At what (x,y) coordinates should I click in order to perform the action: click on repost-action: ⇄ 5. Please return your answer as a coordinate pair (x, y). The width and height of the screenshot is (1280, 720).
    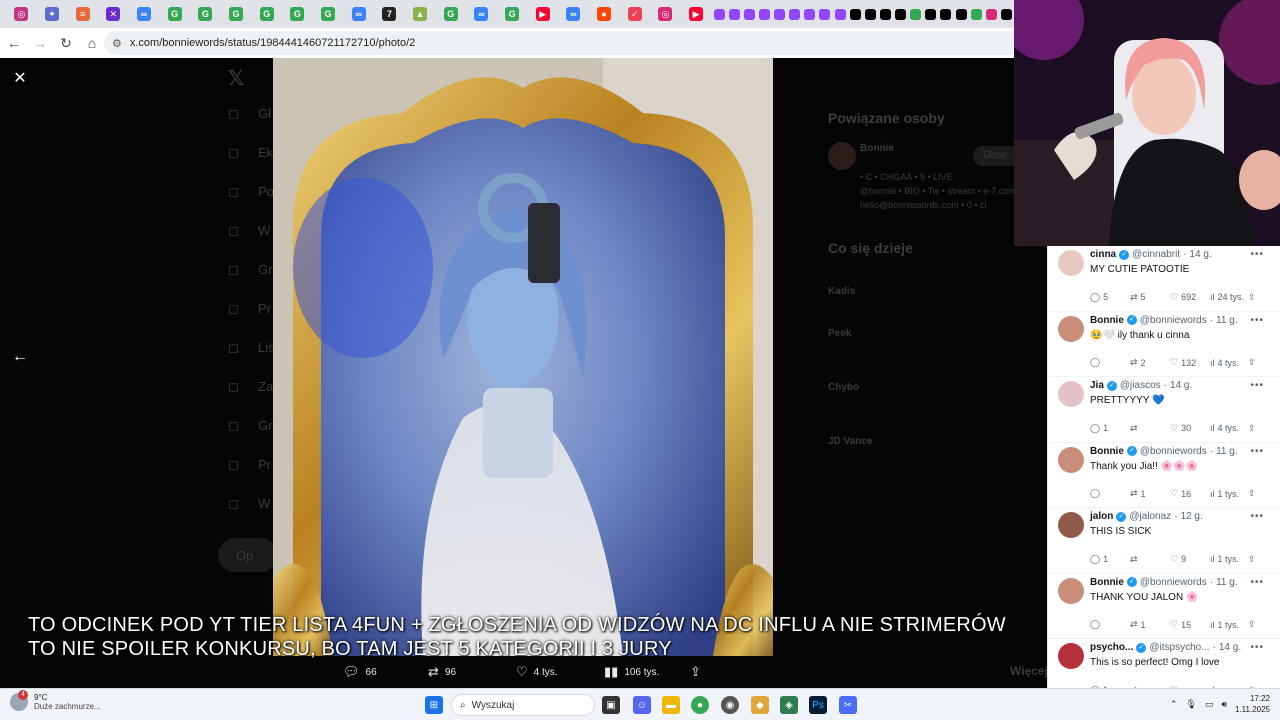
    Looking at the image, I should click on (1150, 297).